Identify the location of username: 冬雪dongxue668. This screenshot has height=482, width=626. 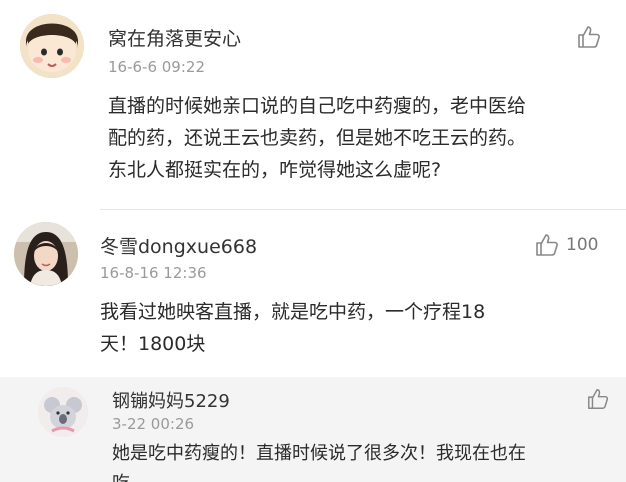
(178, 245).